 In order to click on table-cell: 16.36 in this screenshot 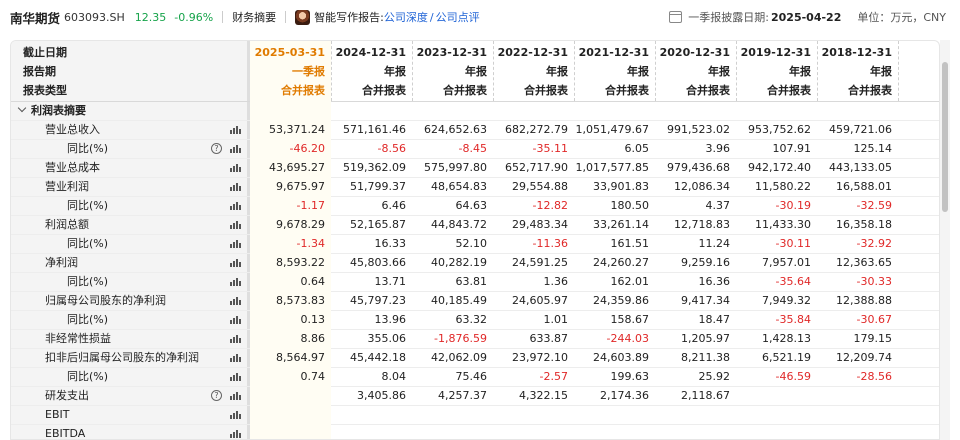, I will do `click(714, 281)`.